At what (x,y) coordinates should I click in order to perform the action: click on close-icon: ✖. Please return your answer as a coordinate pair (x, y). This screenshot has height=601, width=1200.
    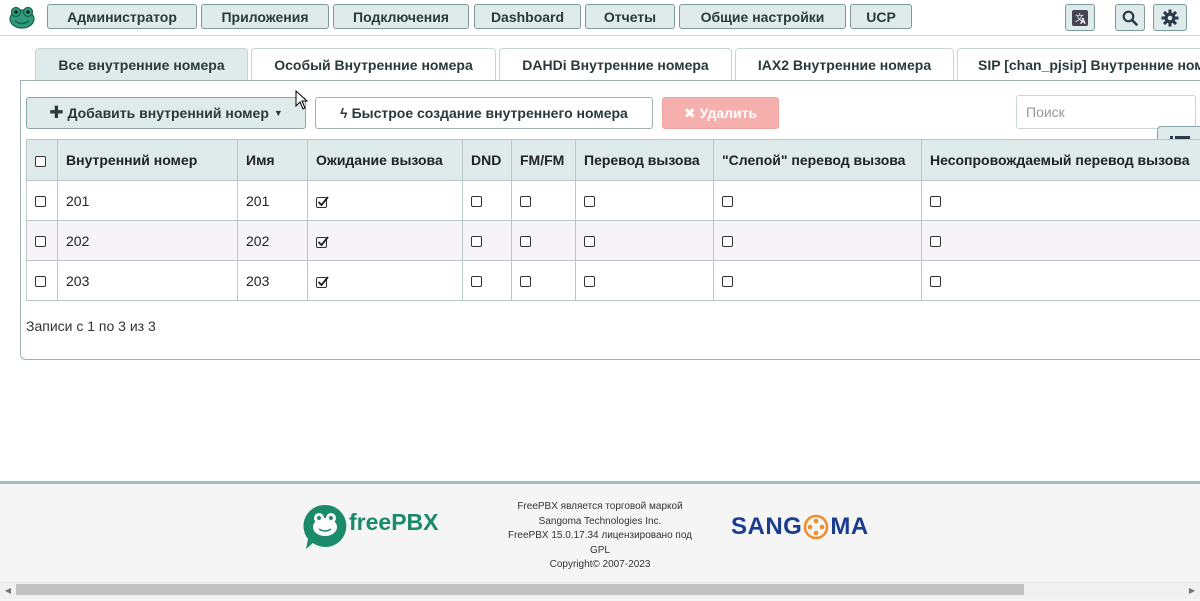
    Looking at the image, I should click on (690, 113).